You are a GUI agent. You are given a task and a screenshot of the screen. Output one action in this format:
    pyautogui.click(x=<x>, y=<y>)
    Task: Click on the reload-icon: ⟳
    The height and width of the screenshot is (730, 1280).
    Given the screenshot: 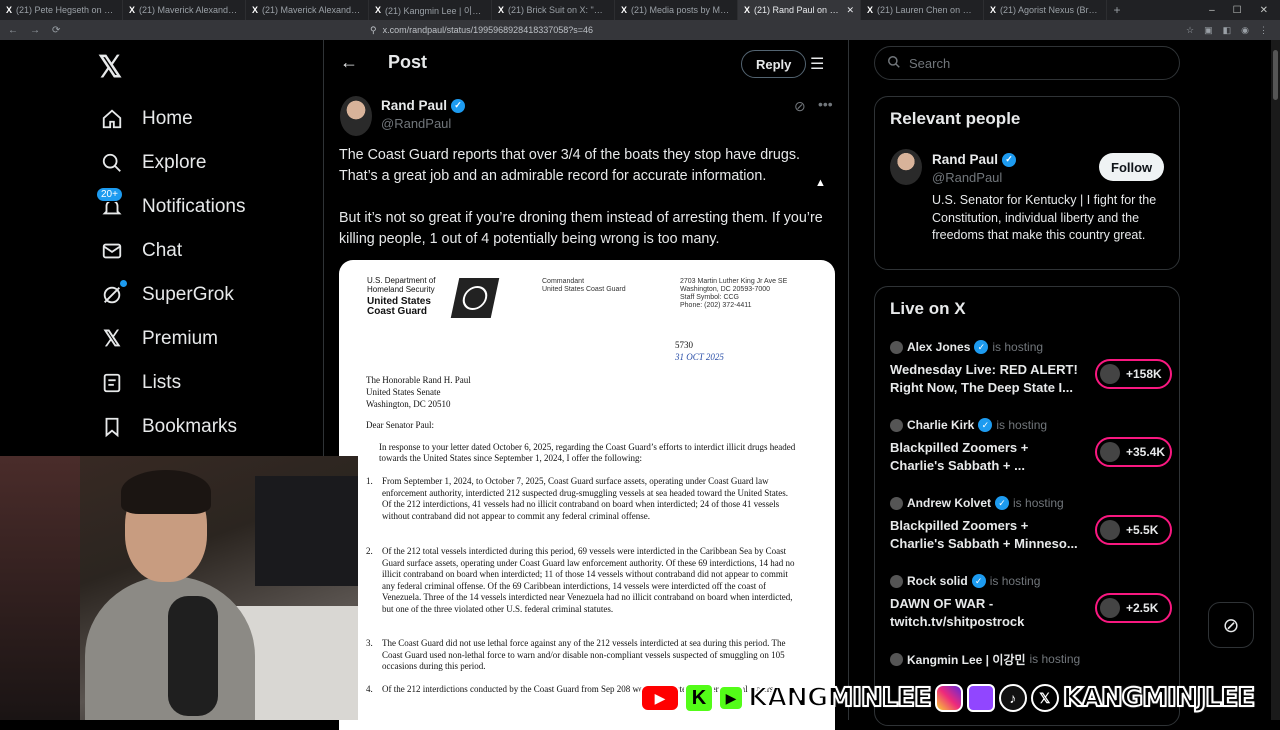 What is the action you would take?
    pyautogui.click(x=56, y=30)
    